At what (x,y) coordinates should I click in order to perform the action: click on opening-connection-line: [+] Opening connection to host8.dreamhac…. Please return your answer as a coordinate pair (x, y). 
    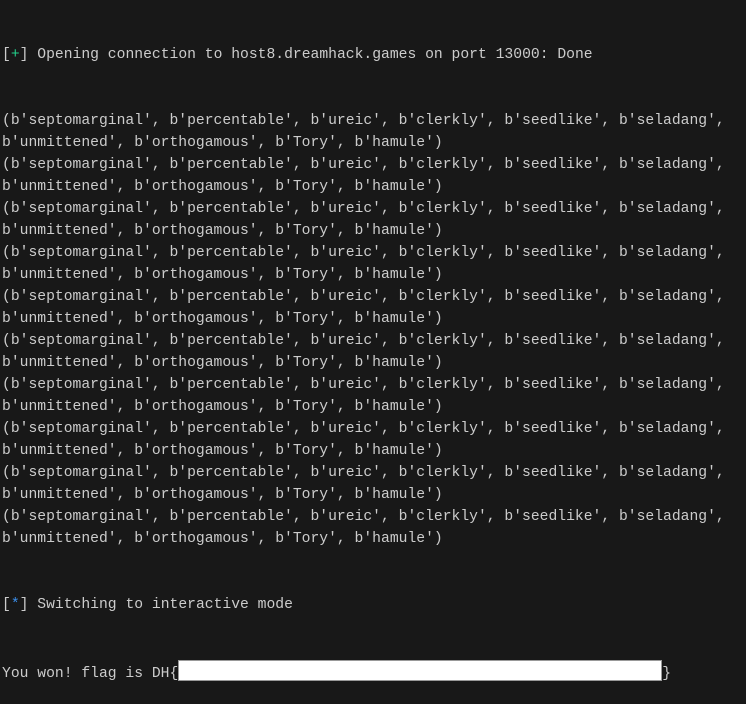
    Looking at the image, I should click on (374, 55).